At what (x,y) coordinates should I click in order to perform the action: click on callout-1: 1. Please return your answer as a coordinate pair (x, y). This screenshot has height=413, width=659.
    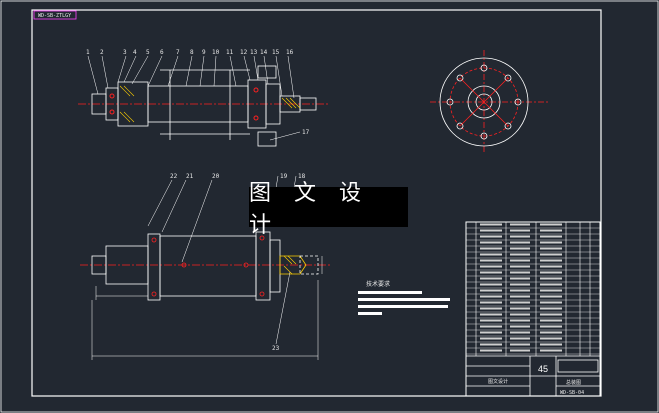
    Looking at the image, I should click on (88, 52).